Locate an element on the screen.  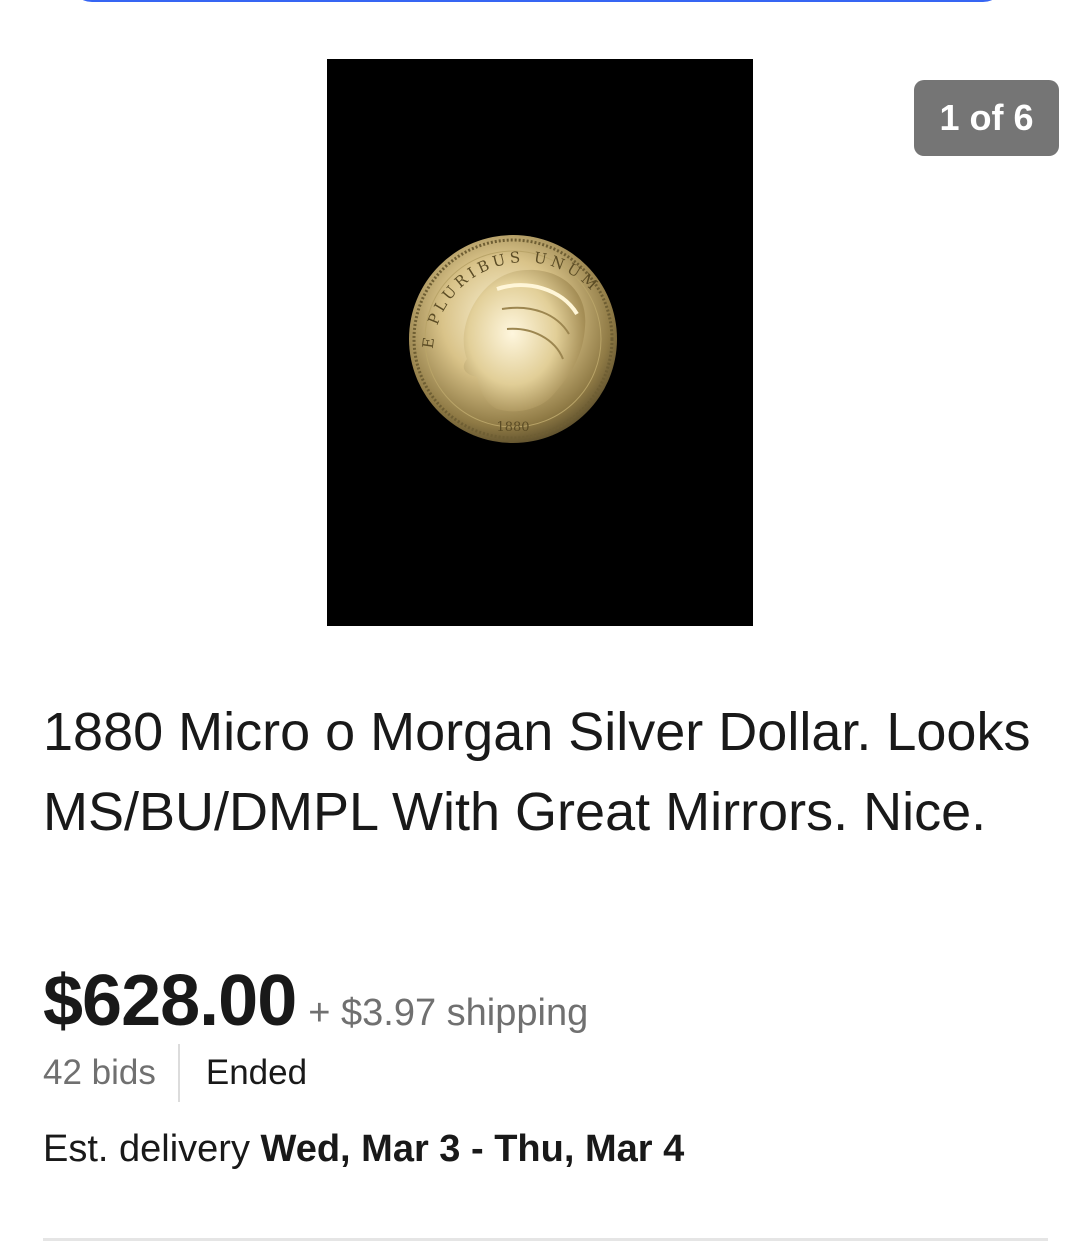
bid-count-link: 42 bids is located at coordinates (110, 1073).